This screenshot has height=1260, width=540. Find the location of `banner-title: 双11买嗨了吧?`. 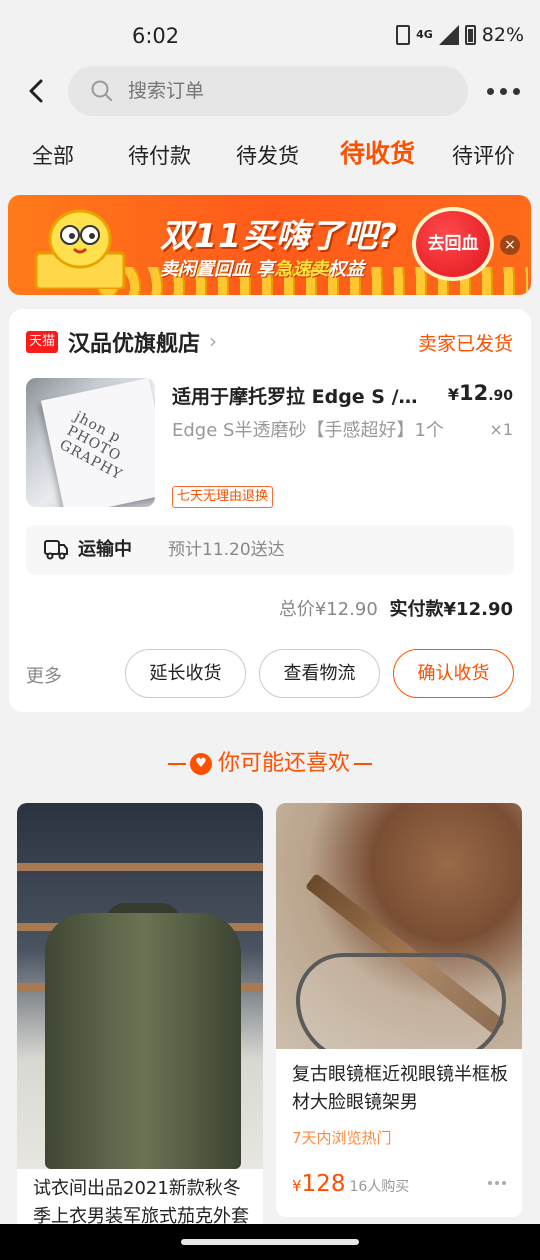

banner-title: 双11买嗨了吧? is located at coordinates (279, 235).